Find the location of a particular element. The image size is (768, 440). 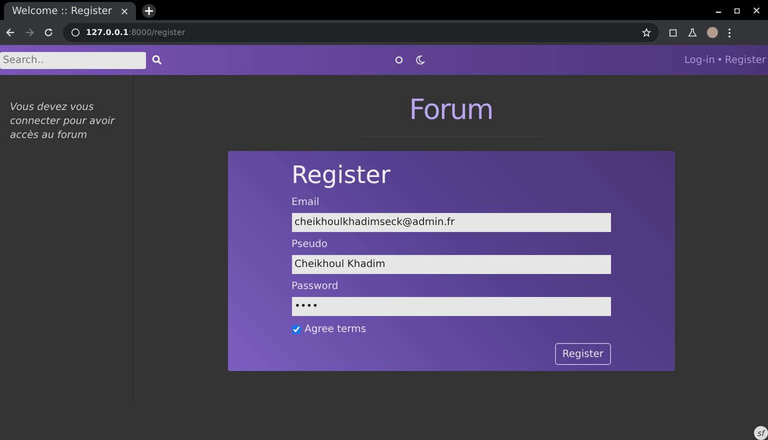

login-notice: Vous devez vous connecter pour avoir accès au forum is located at coordinates (63, 122).